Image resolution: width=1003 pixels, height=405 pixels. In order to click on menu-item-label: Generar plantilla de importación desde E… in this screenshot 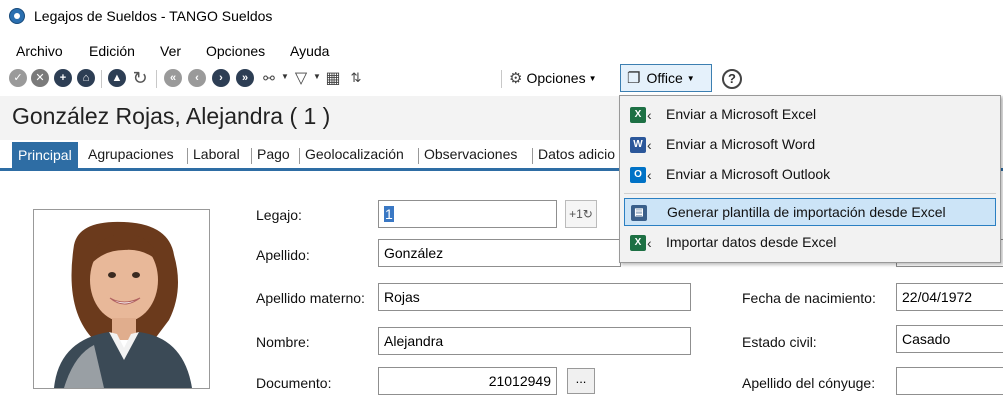, I will do `click(806, 212)`.